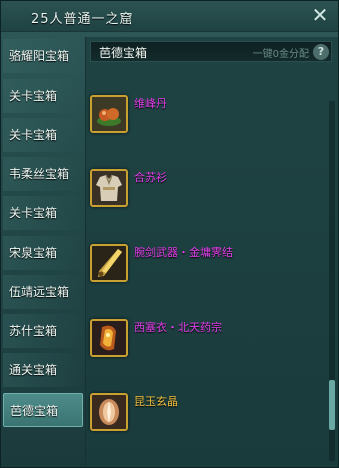  I want to click on gem-icon, so click(109, 338).